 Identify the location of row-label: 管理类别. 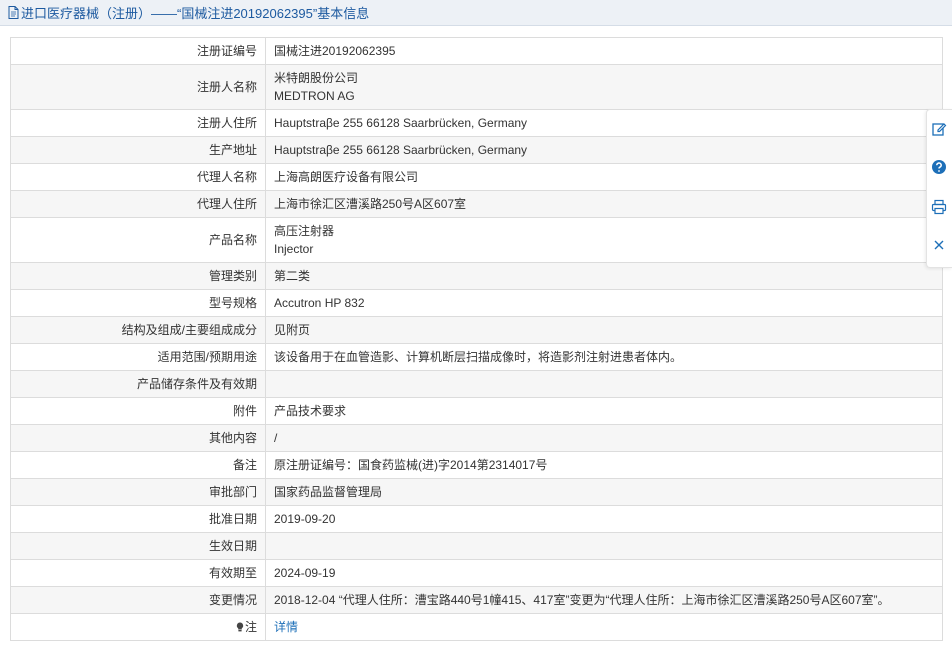
(138, 276).